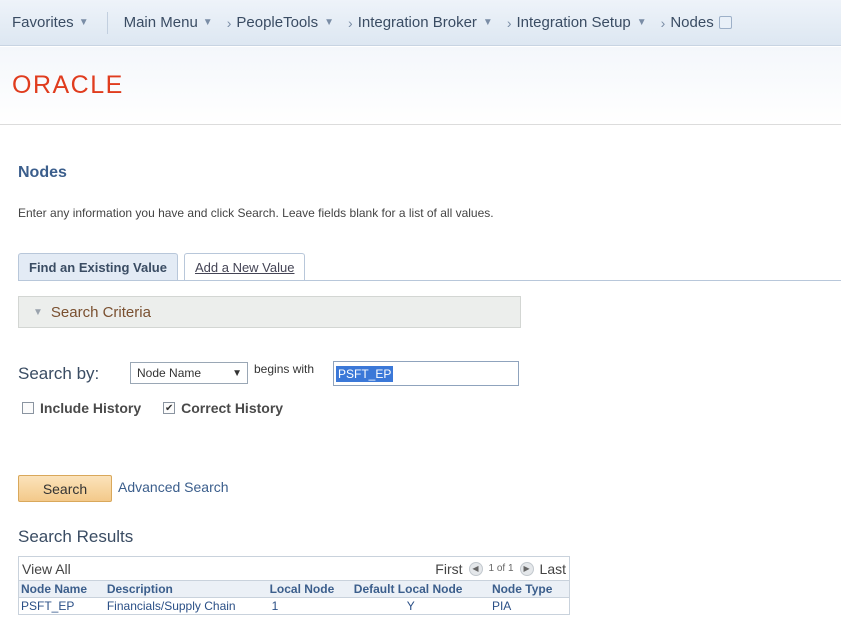  I want to click on column-header-description: Description, so click(186, 589).